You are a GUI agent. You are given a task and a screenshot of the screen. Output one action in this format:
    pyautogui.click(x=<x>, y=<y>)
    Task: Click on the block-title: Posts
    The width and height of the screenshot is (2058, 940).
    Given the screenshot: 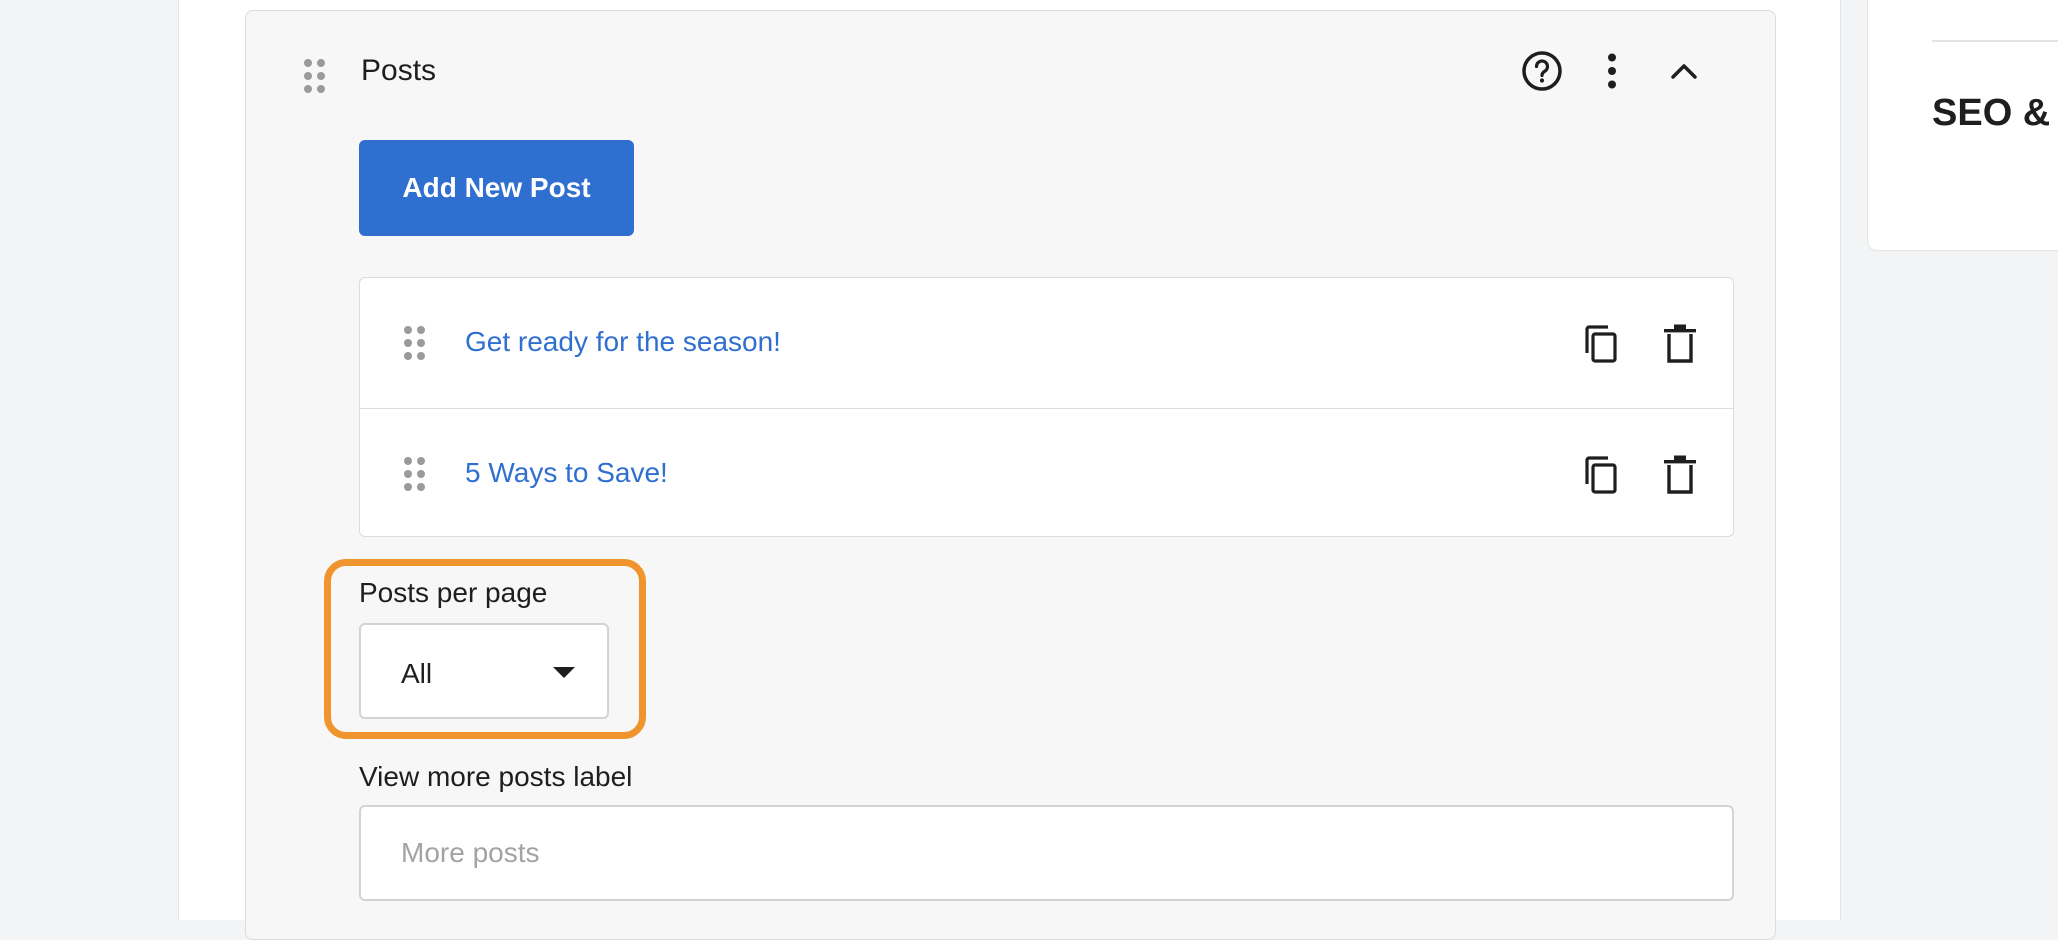 What is the action you would take?
    pyautogui.click(x=399, y=70)
    